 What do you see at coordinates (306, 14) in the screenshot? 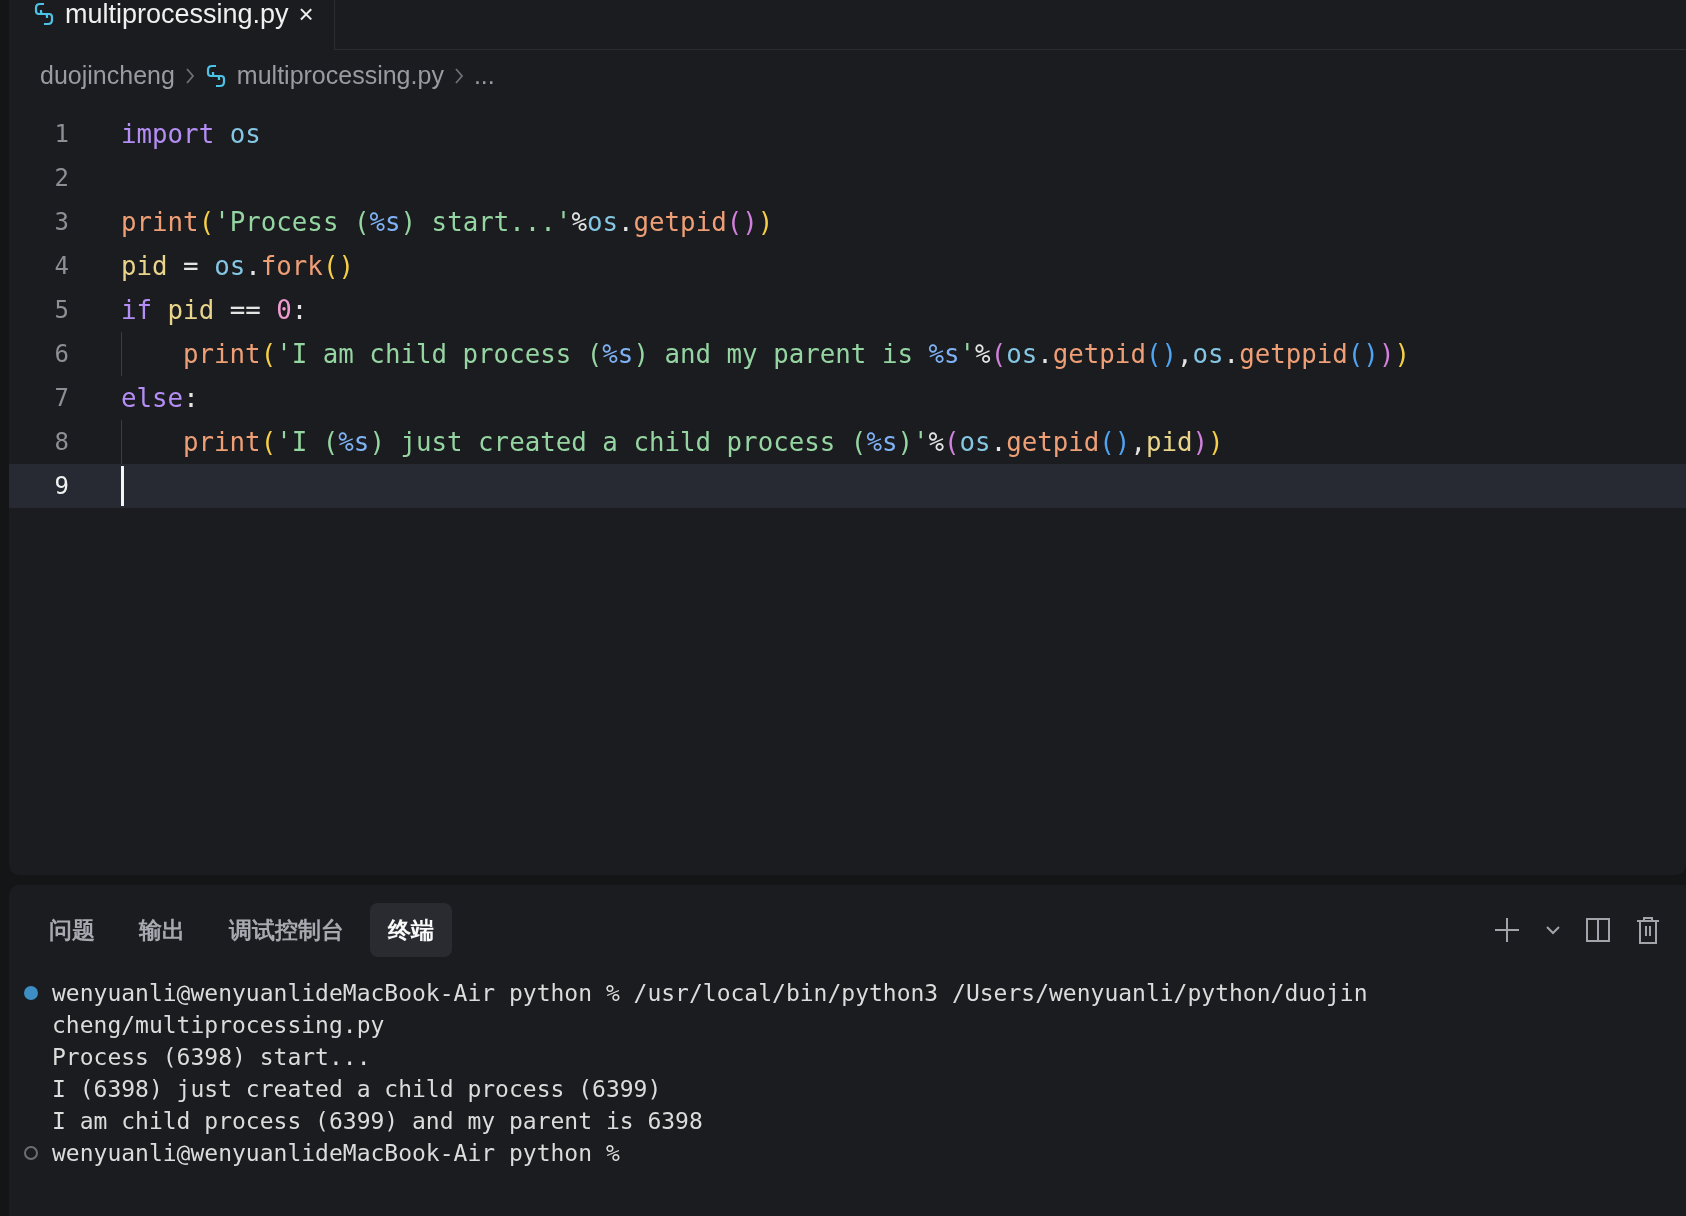
I see `close-icon: ×` at bounding box center [306, 14].